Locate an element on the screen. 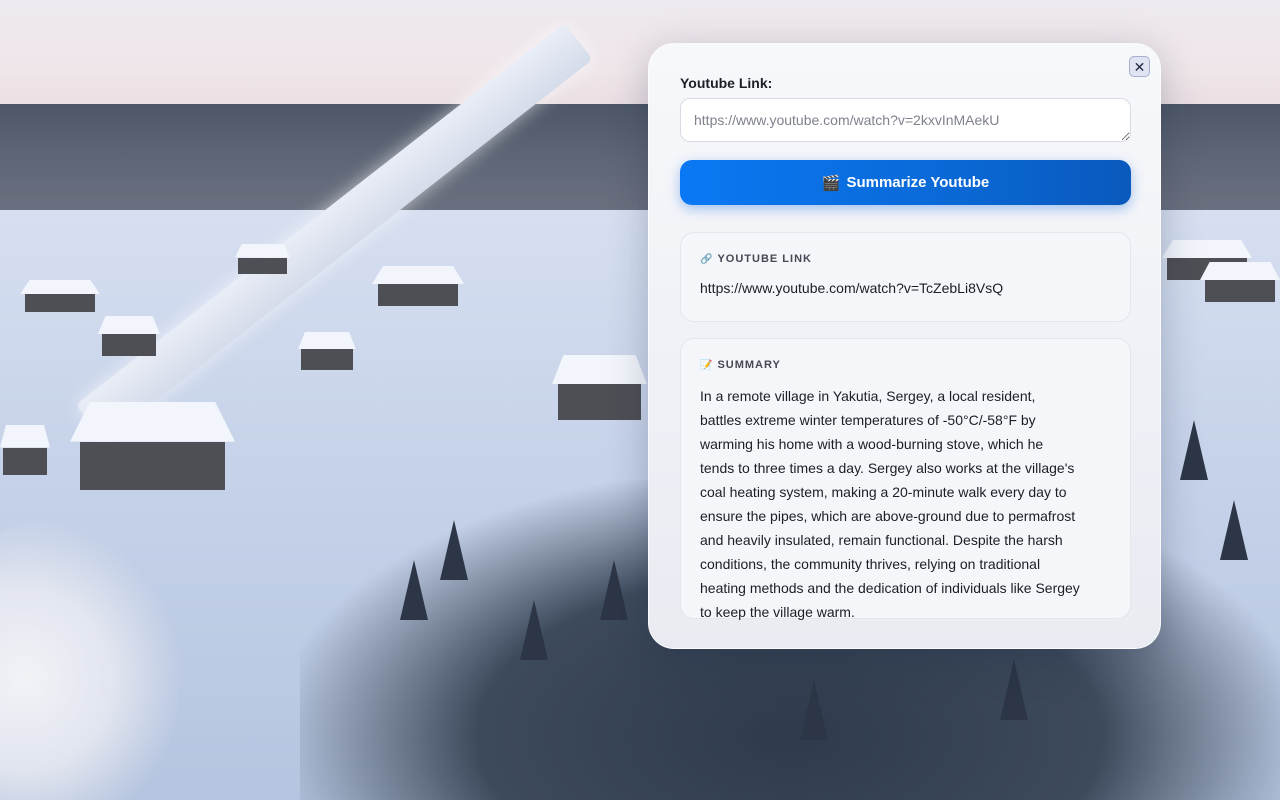  summarize-youtube-button: 🎬 Summarize Youtube is located at coordinates (905, 182).